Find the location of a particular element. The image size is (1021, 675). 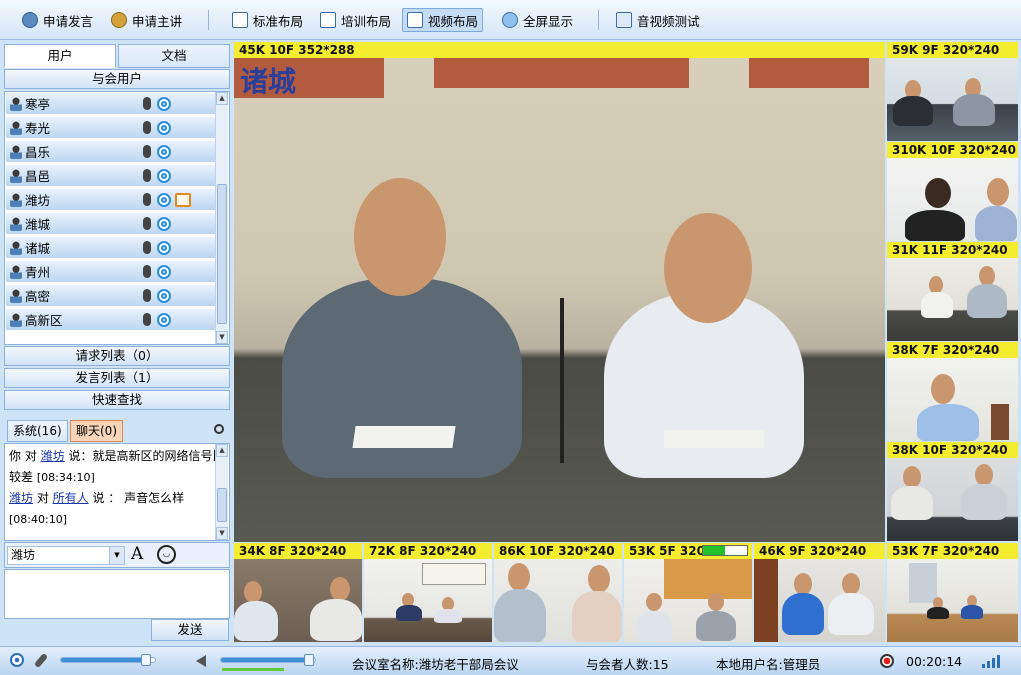

user-row: 潍城 is located at coordinates (110, 224).